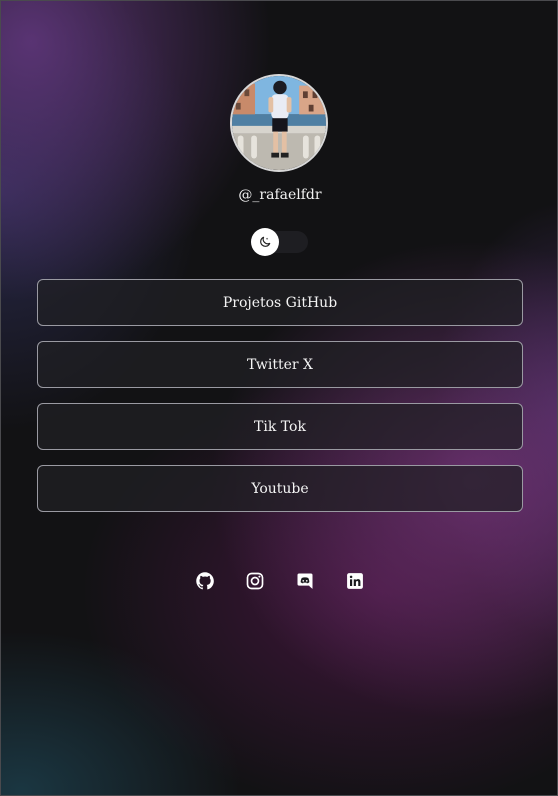 The width and height of the screenshot is (558, 796). I want to click on github-icon, so click(205, 581).